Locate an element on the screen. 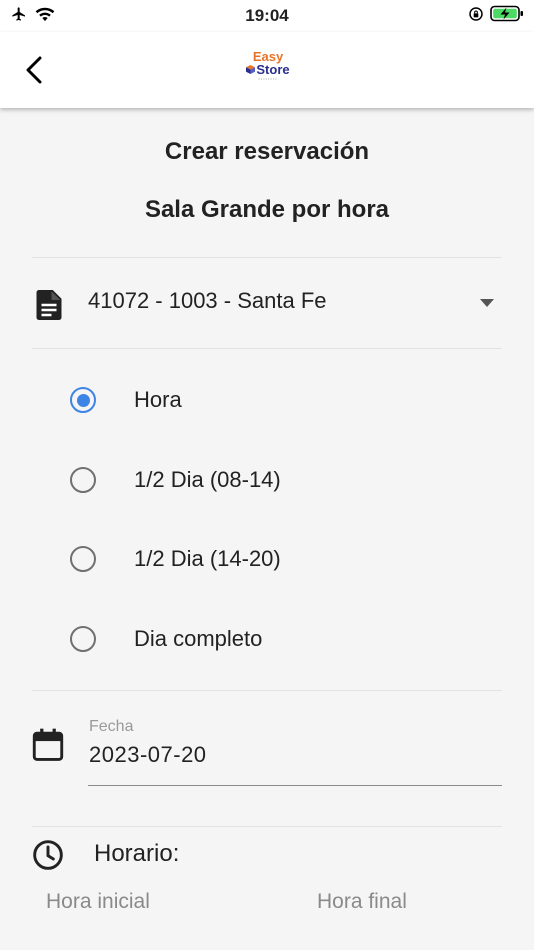 The width and height of the screenshot is (534, 950). room-subtitle: Sala Grande por hora is located at coordinates (267, 209).